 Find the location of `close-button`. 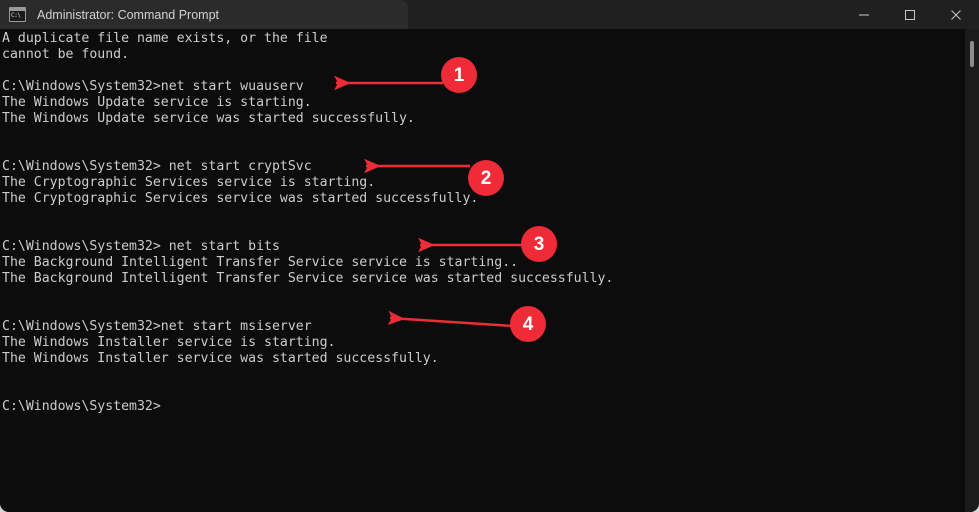

close-button is located at coordinates (956, 14).